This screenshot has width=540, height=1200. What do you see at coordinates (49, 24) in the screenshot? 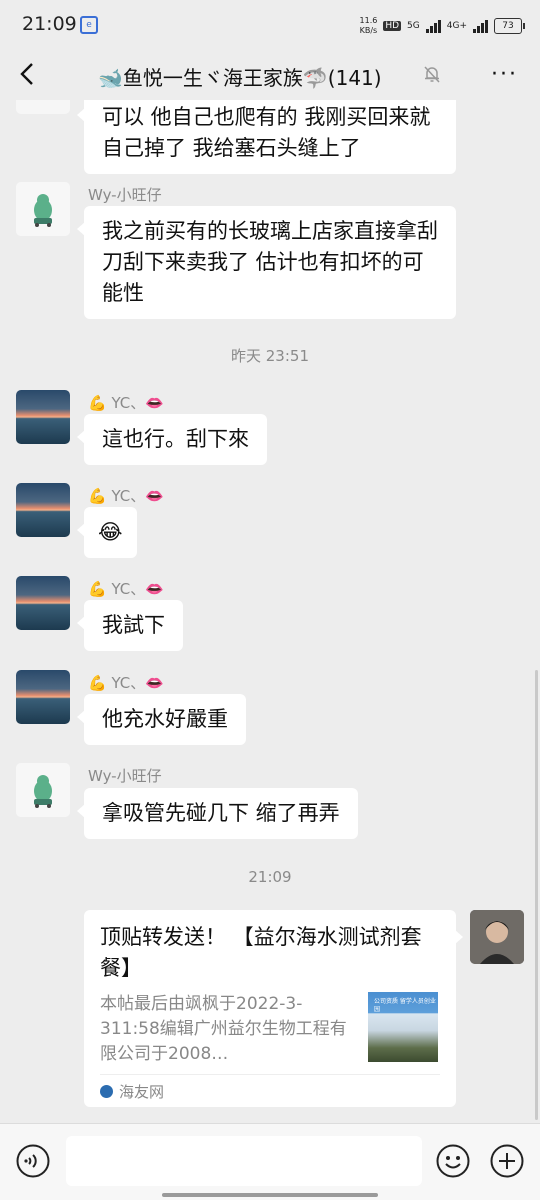
I see `status-time: 21:09` at bounding box center [49, 24].